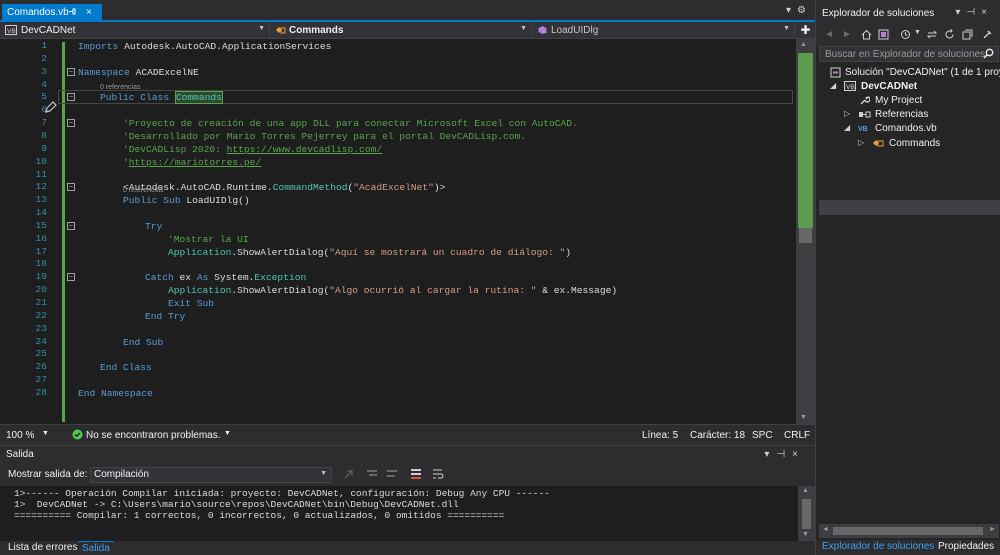  What do you see at coordinates (797, 435) in the screenshot?
I see `line-ending-indicator: CRLF` at bounding box center [797, 435].